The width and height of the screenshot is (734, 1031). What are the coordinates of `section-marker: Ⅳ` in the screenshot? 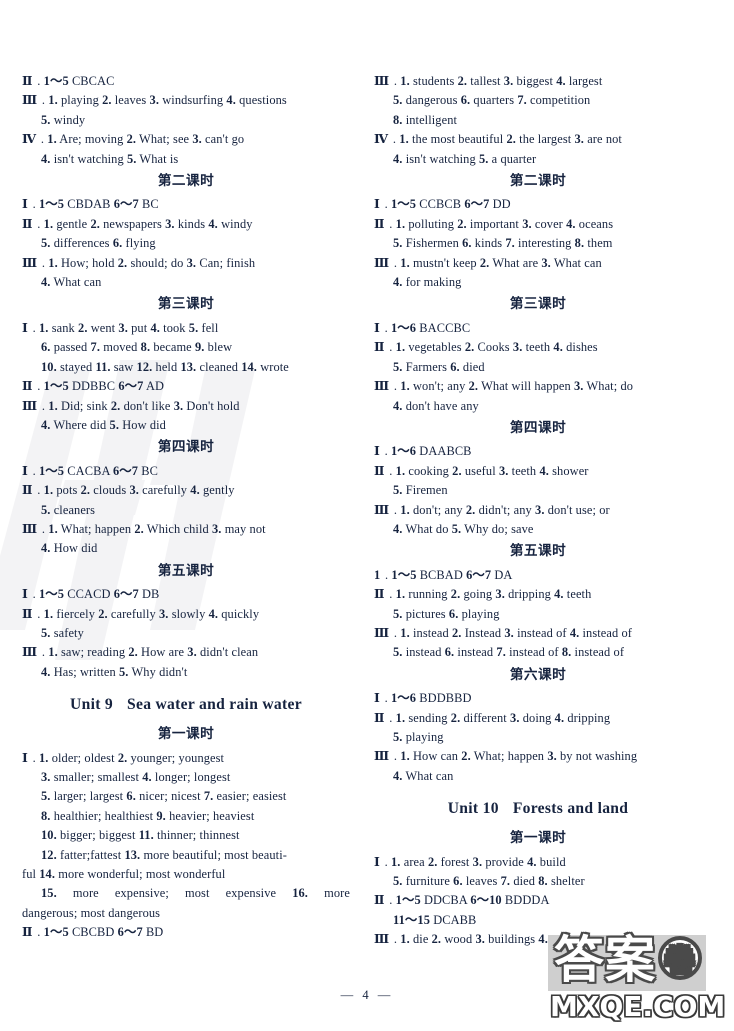 It's located at (381, 139).